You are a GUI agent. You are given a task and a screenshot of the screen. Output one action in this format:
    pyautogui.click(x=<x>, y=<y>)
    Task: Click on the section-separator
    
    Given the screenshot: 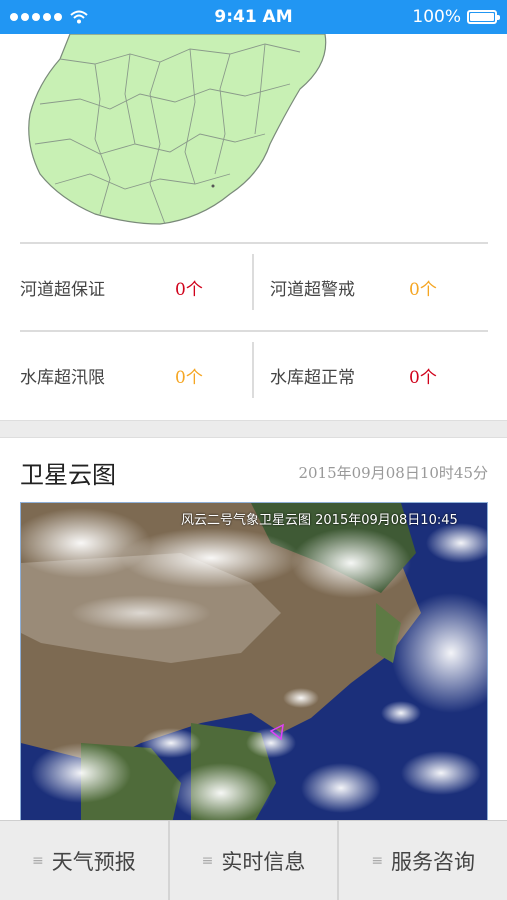 What is the action you would take?
    pyautogui.click(x=253, y=429)
    